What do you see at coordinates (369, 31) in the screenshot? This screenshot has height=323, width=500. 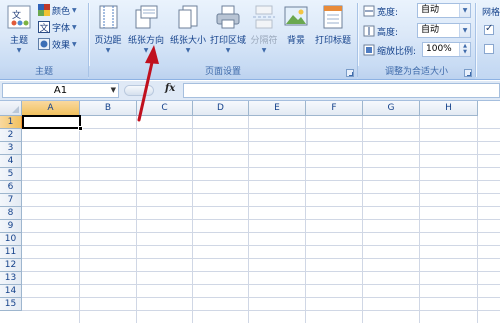 I see `height-icon` at bounding box center [369, 31].